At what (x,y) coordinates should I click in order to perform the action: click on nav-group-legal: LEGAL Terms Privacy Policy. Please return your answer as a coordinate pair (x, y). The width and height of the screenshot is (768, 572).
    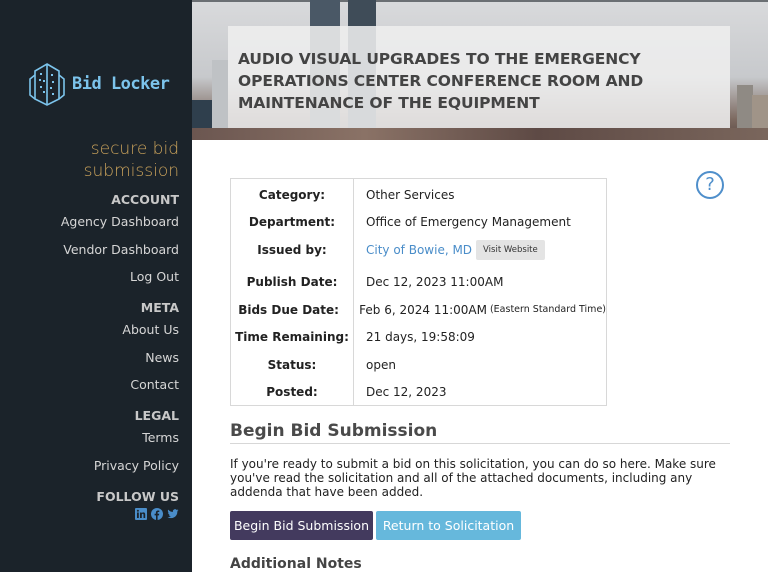
    Looking at the image, I should click on (89, 441).